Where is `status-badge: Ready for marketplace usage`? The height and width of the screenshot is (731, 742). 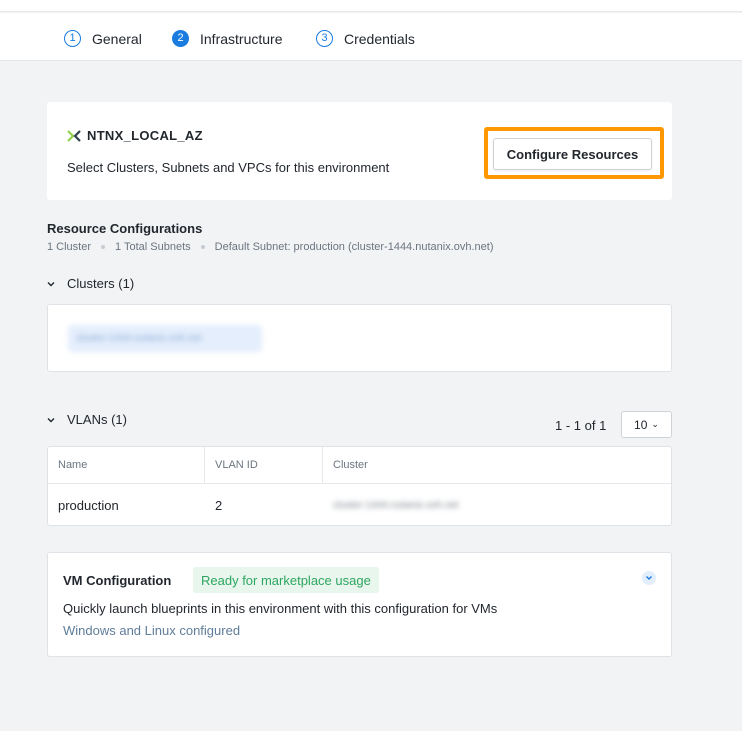 status-badge: Ready for marketplace usage is located at coordinates (286, 580).